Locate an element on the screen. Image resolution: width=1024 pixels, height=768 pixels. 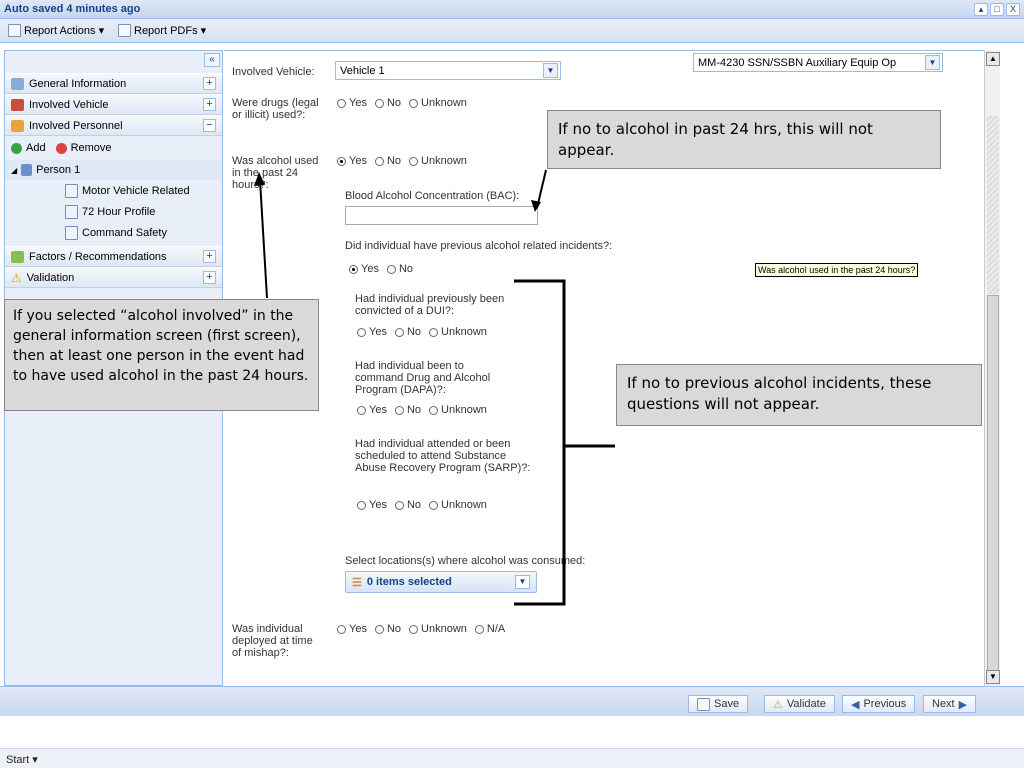
add-button: Add is located at coordinates (36, 148).